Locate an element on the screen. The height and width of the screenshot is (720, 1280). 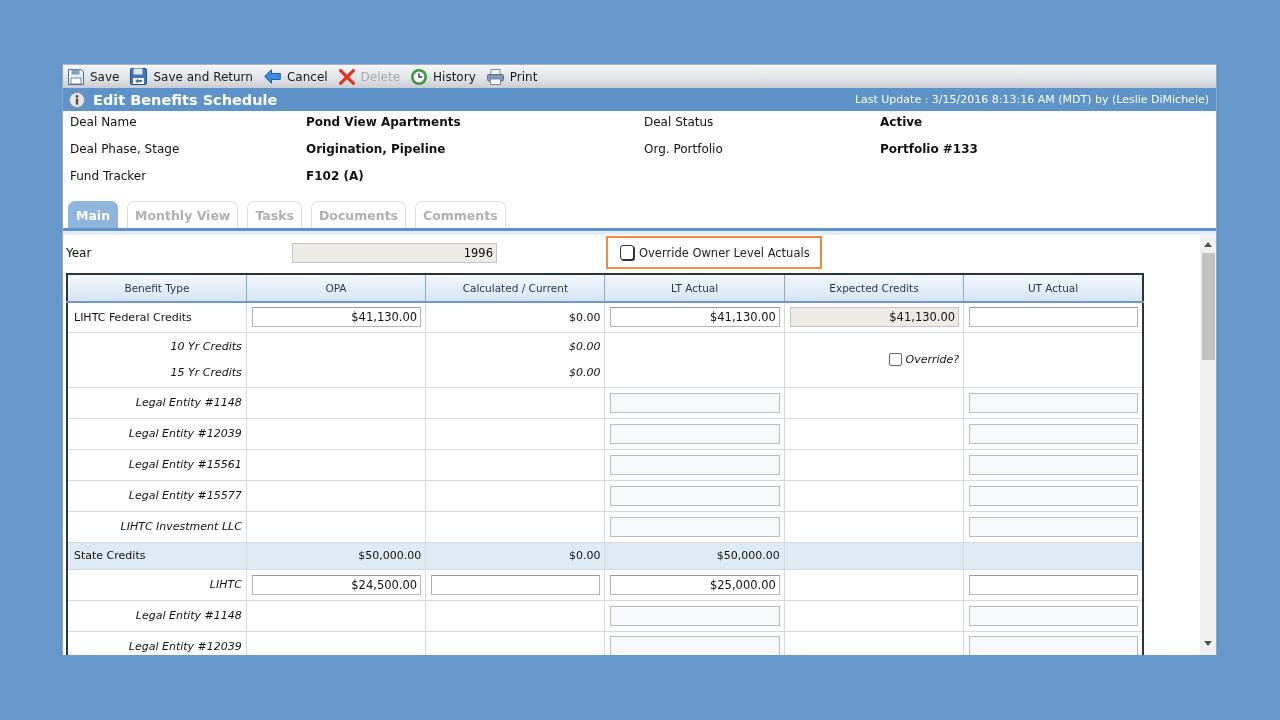
row-label: LIHTC Federal Credits is located at coordinates (133, 317).